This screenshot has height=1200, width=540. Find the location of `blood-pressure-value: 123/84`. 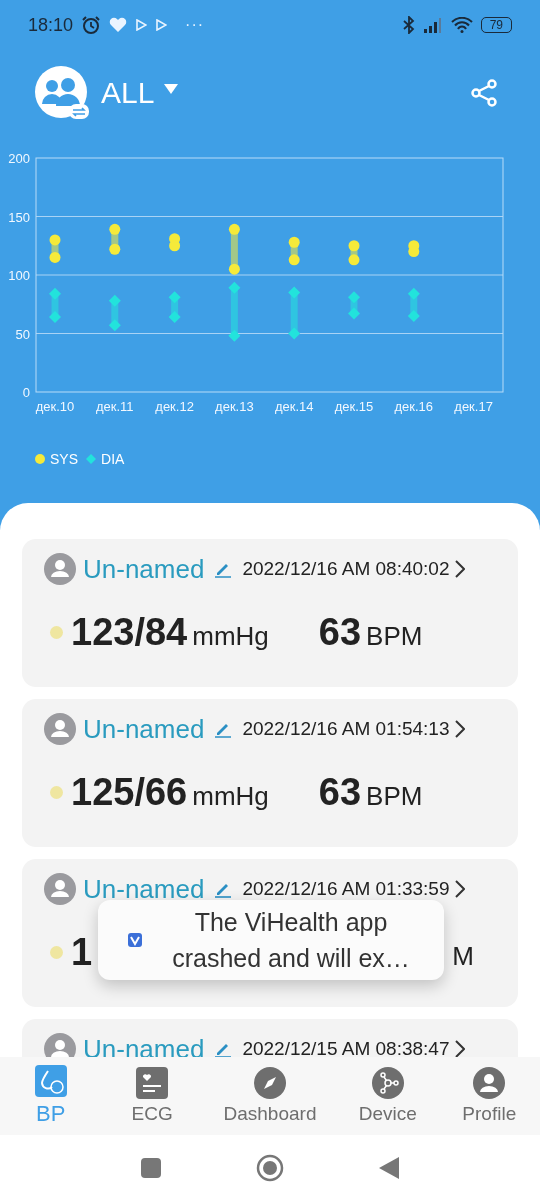

blood-pressure-value: 123/84 is located at coordinates (129, 632).